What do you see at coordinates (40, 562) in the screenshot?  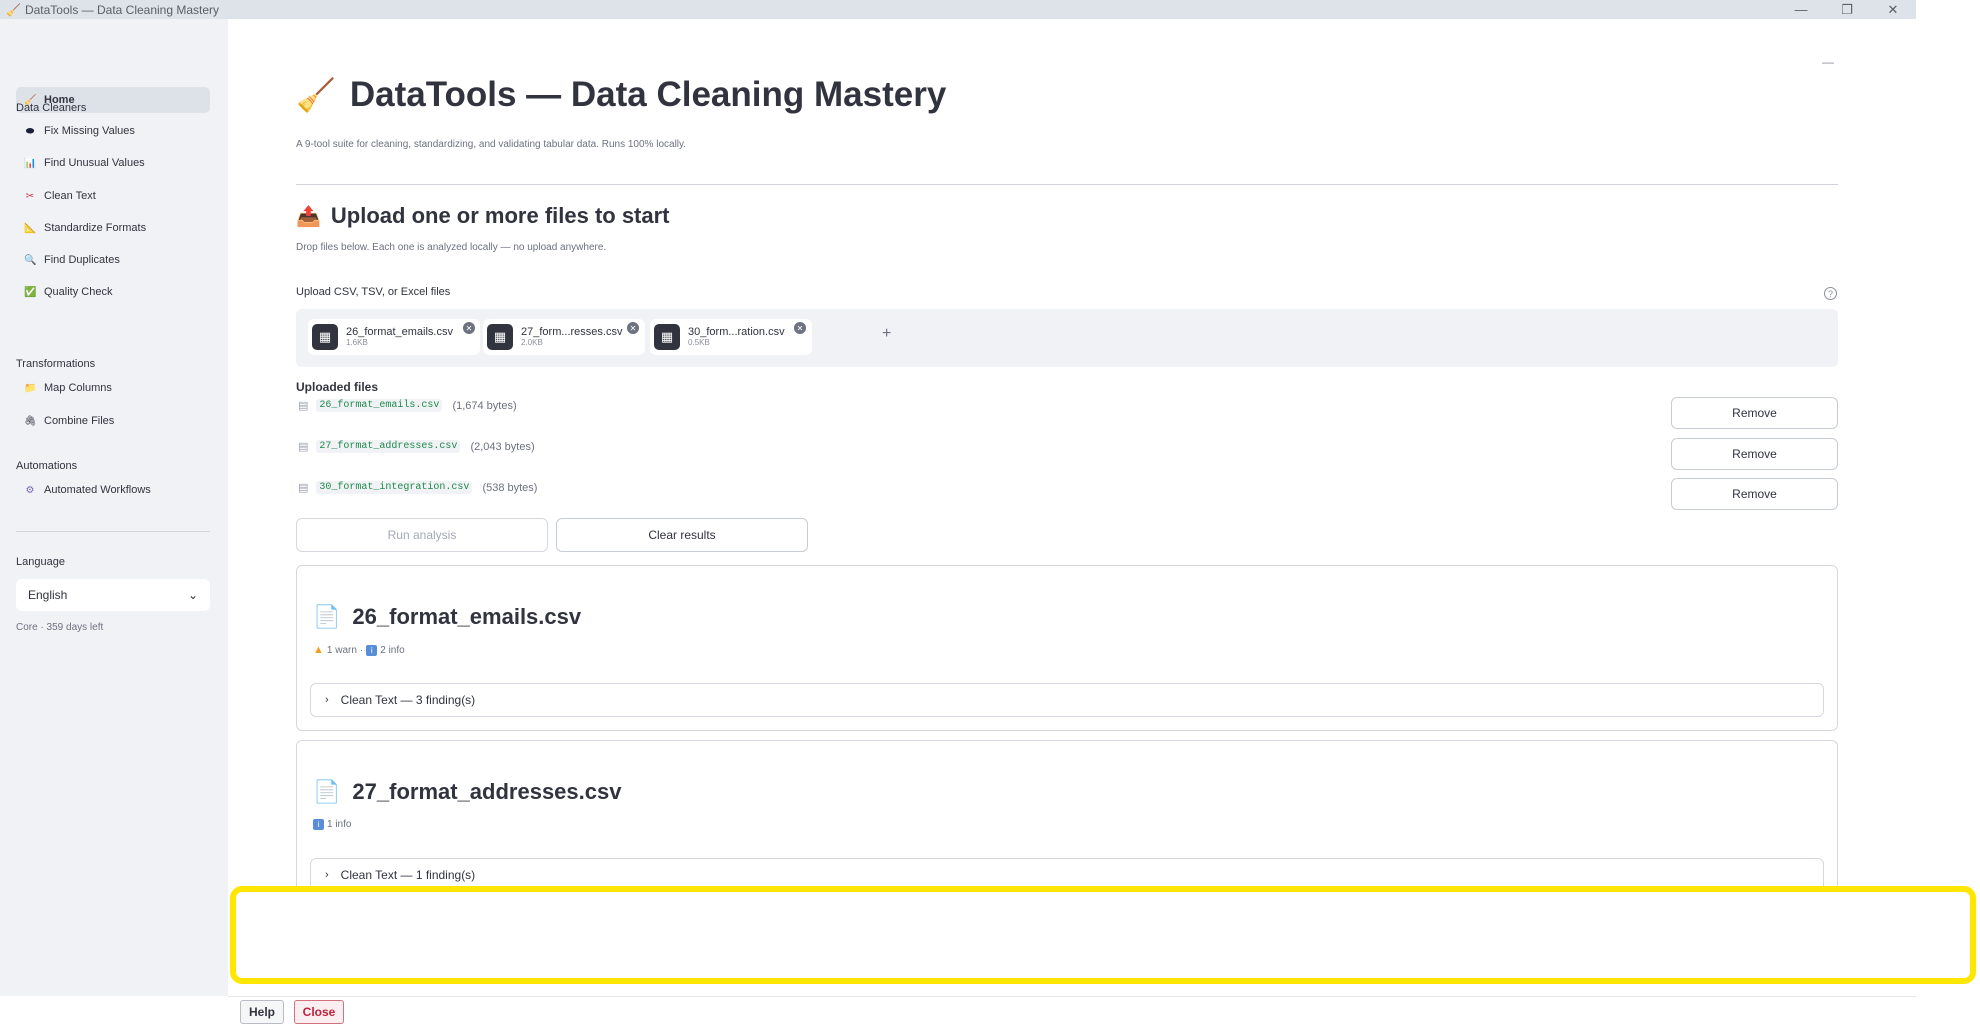 I see `language-label: Language` at bounding box center [40, 562].